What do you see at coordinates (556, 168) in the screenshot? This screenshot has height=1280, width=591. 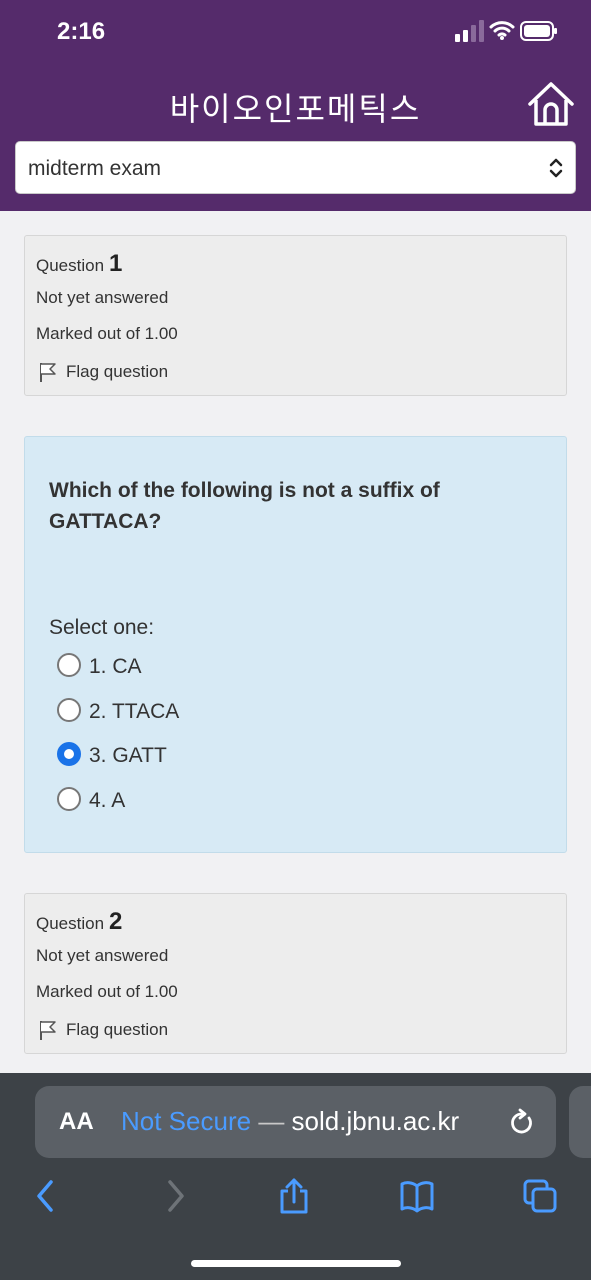 I see `chevron-updown-icon` at bounding box center [556, 168].